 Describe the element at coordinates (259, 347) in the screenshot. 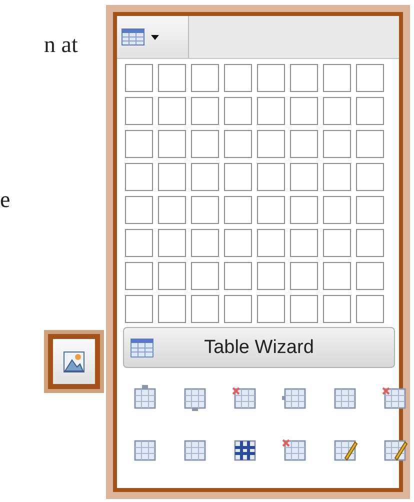

I see `table-wizard-button: Table Wizard` at that location.